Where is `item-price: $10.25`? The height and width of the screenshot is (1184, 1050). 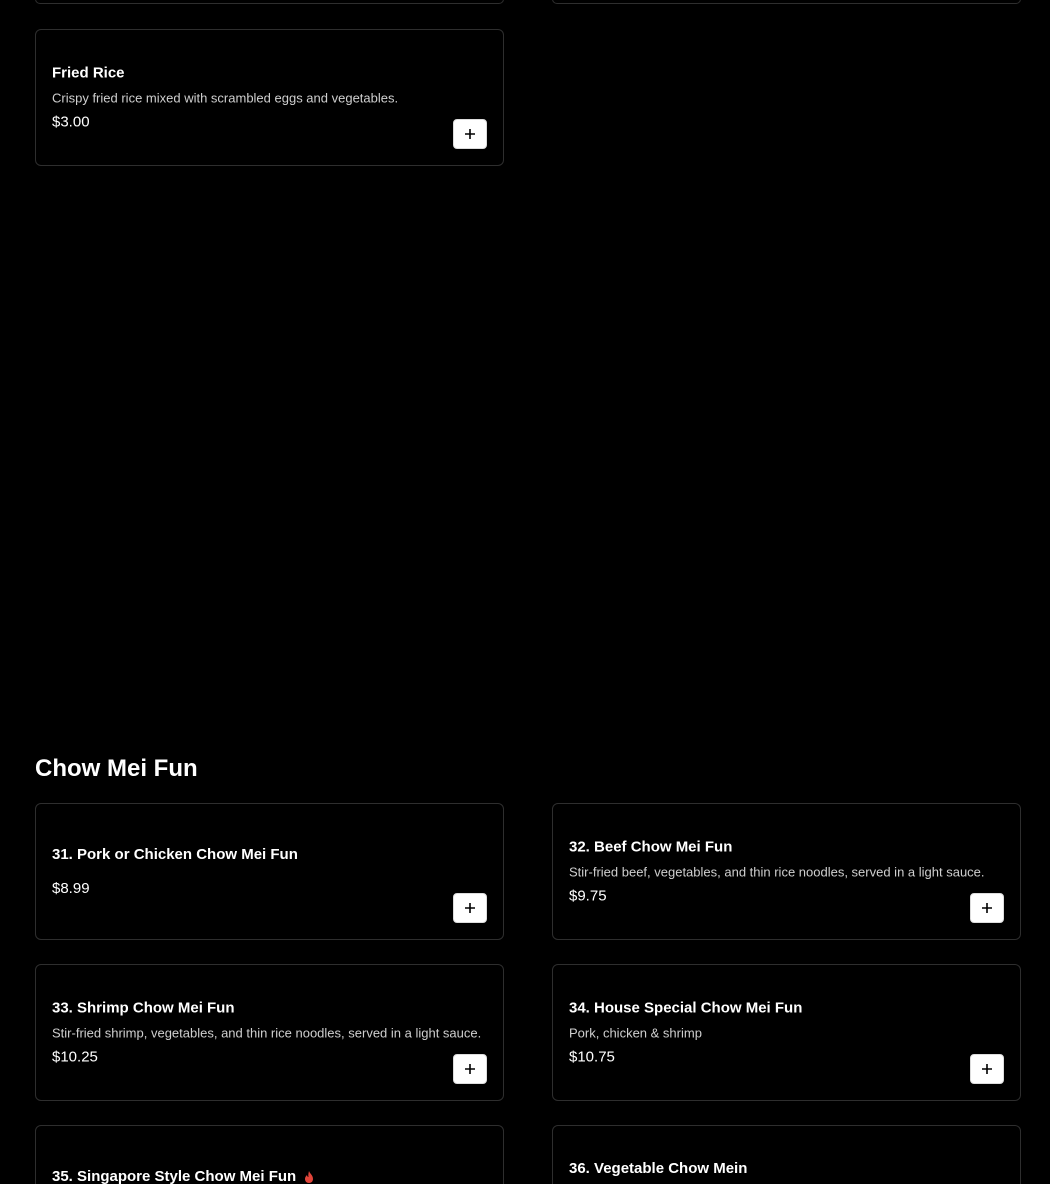 item-price: $10.25 is located at coordinates (75, 1056).